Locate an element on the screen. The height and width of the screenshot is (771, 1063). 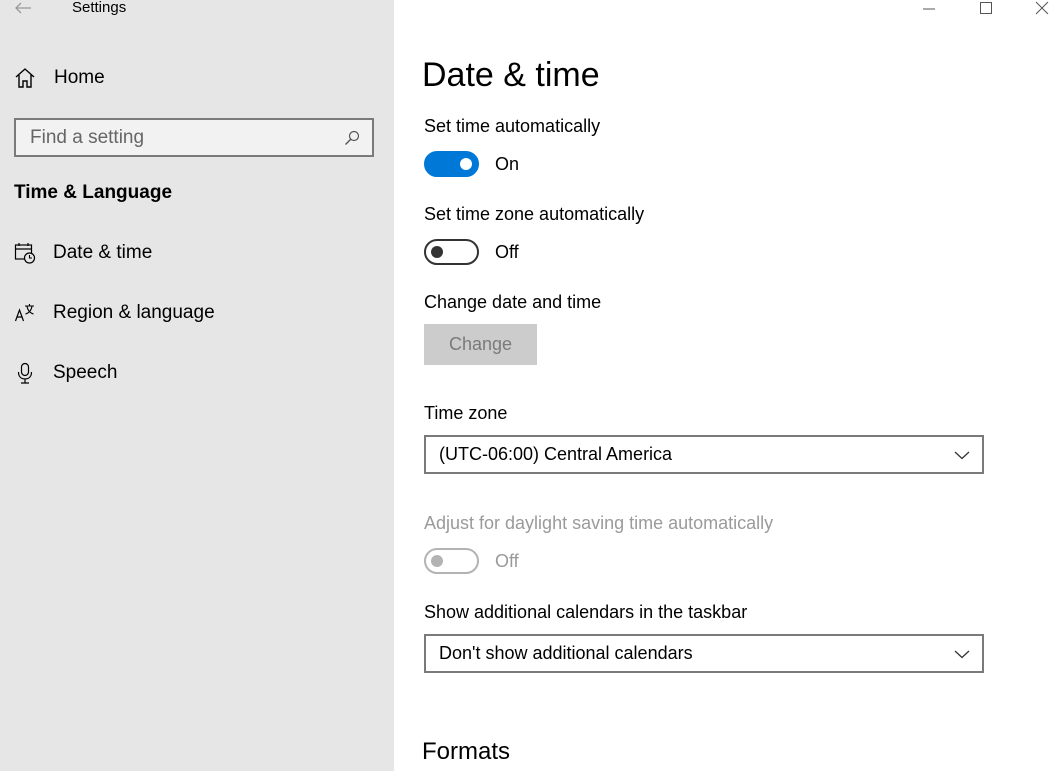
change-date-time-label: Change date and time is located at coordinates (513, 302).